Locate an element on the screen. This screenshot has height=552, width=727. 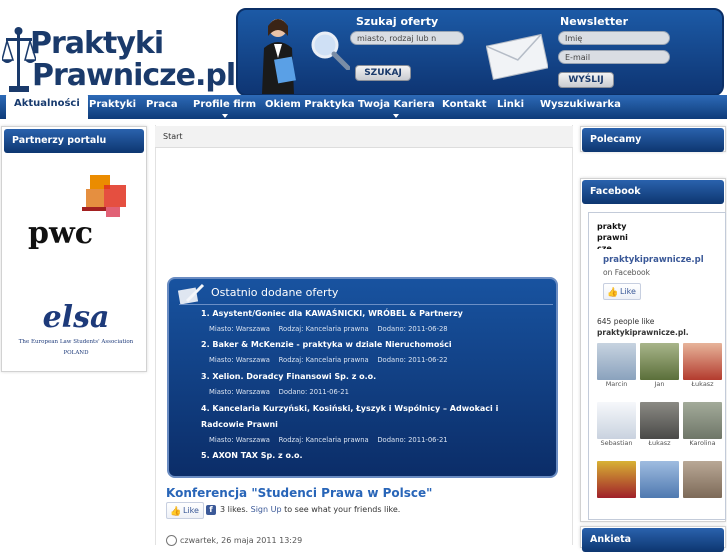
friend-avatar: Jan is located at coordinates (659, 365).